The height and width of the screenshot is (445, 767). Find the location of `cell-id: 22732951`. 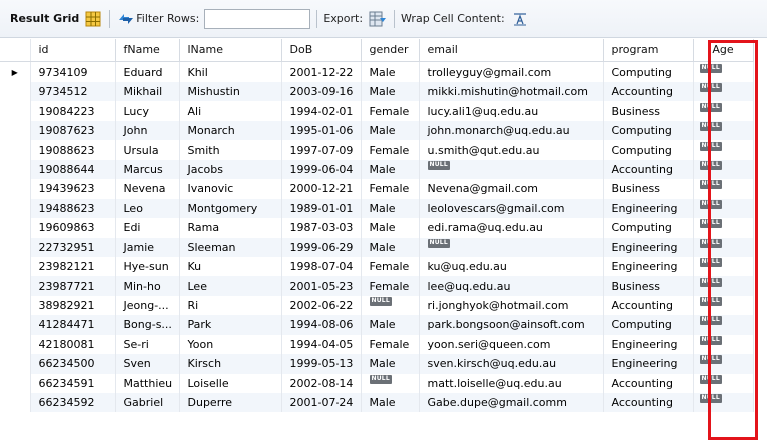

cell-id: 22732951 is located at coordinates (73, 247).